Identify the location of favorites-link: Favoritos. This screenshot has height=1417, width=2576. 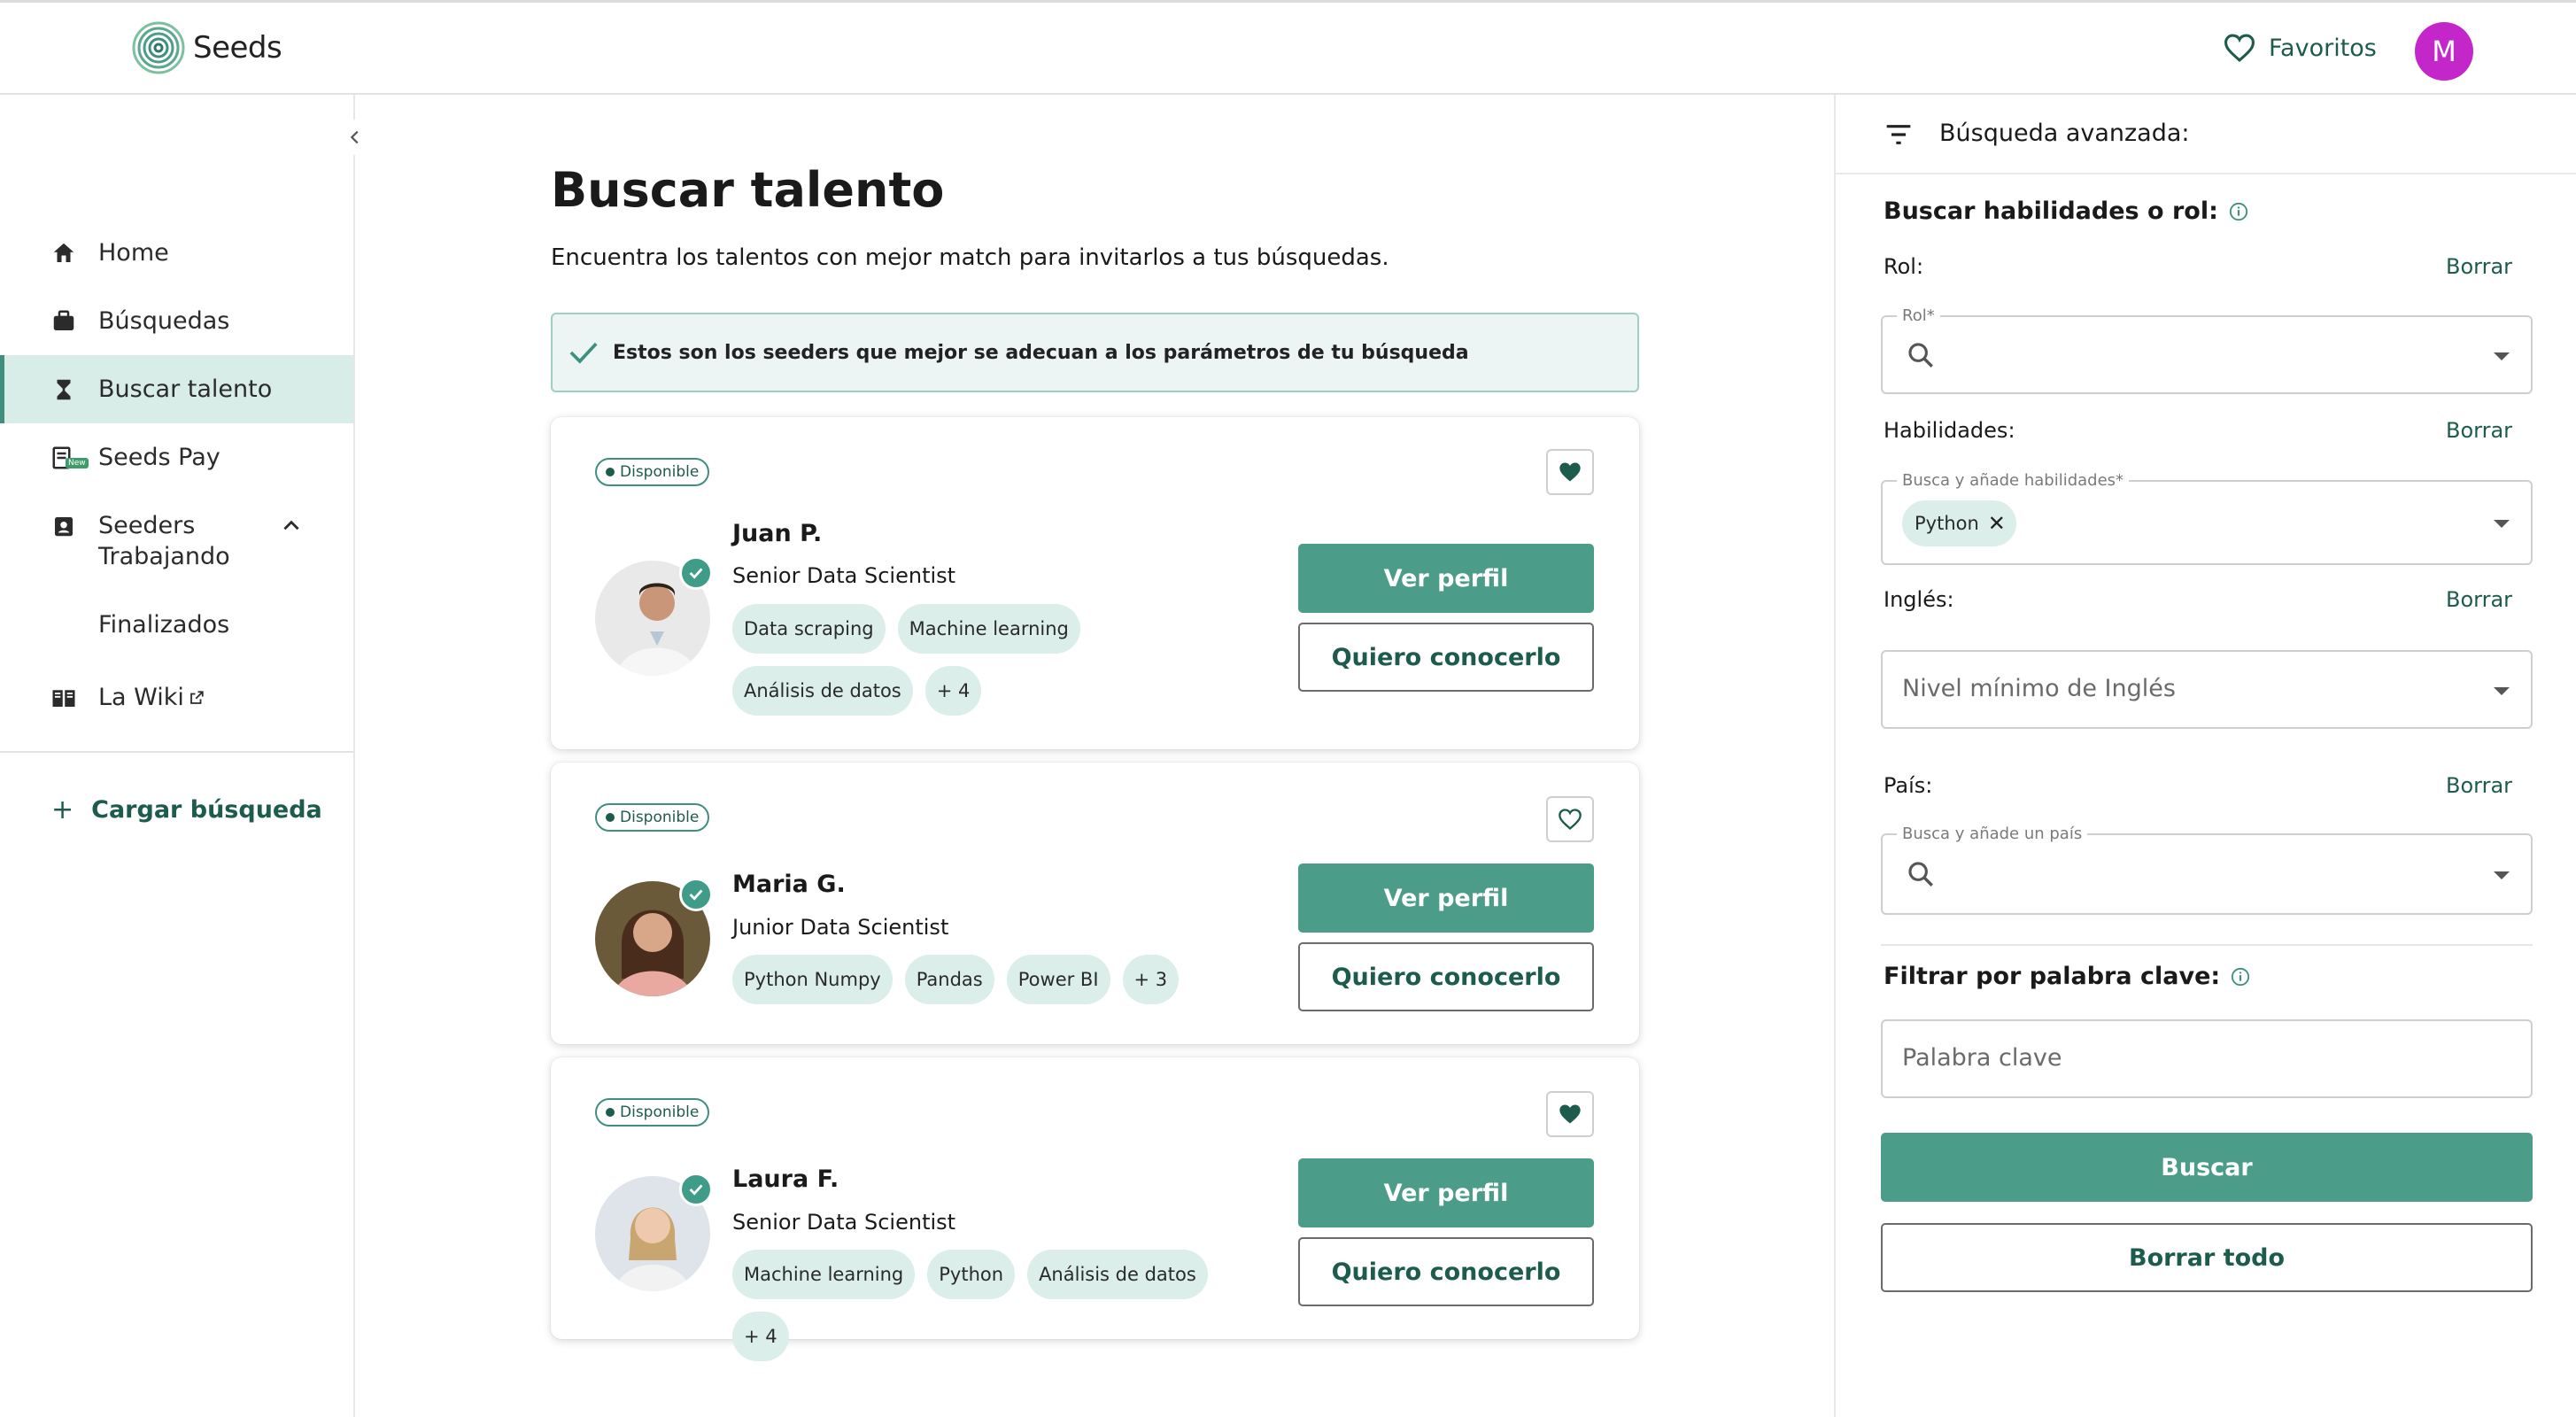
(2300, 48).